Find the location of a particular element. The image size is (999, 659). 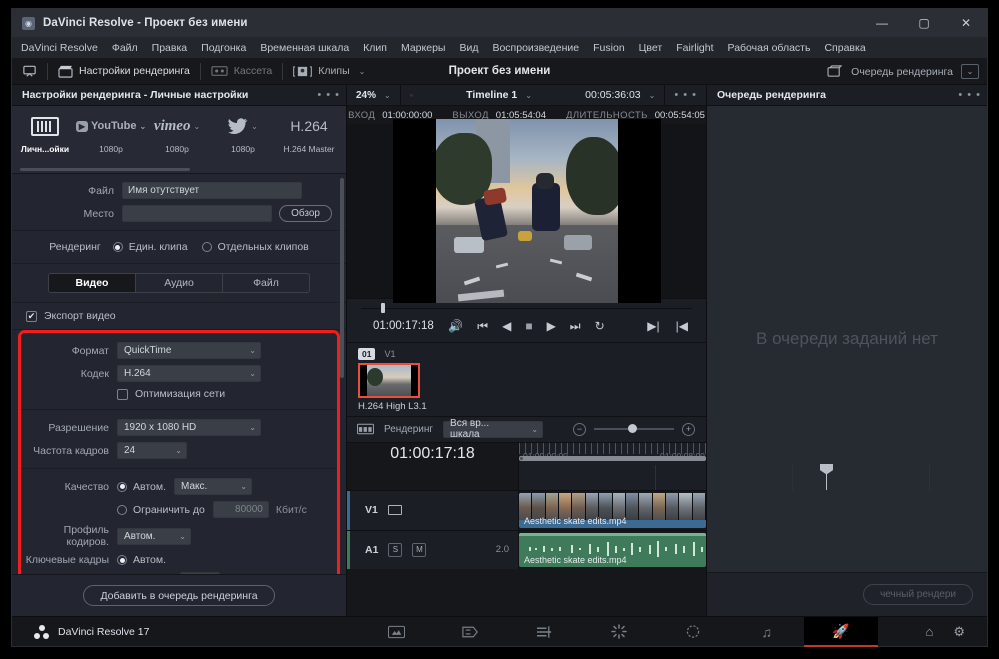

viewer-options-button: • • • is located at coordinates (685, 95).